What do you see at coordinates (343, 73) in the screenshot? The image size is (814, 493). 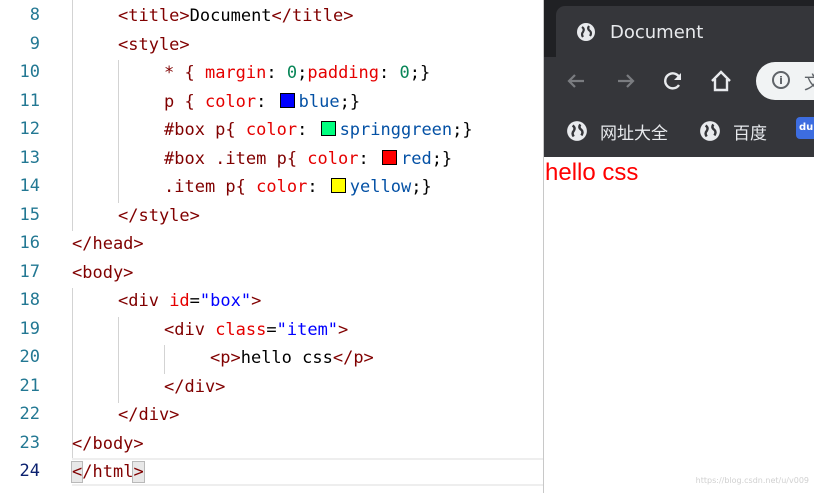 I see `code-token: padding` at bounding box center [343, 73].